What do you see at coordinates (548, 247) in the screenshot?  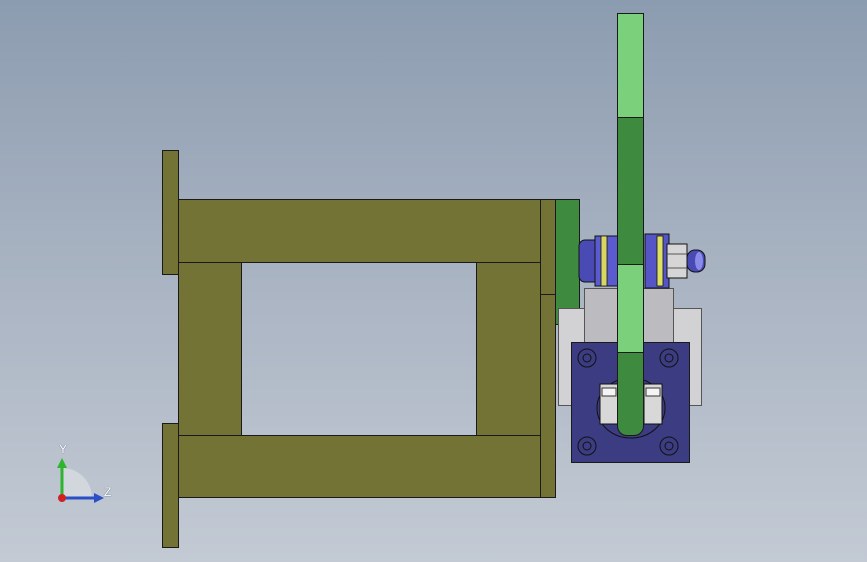 I see `frame-right-plate-upper` at bounding box center [548, 247].